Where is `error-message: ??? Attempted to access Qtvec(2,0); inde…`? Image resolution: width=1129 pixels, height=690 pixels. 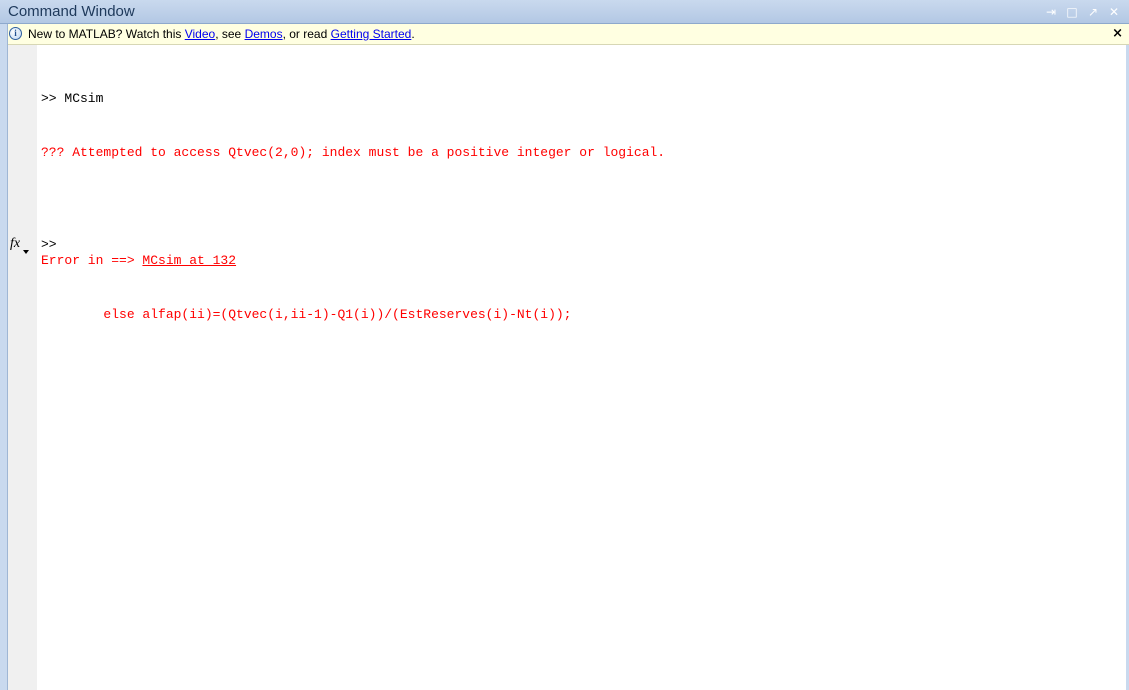
error-message: ??? Attempted to access Qtvec(2,0); inde… is located at coordinates (353, 152).